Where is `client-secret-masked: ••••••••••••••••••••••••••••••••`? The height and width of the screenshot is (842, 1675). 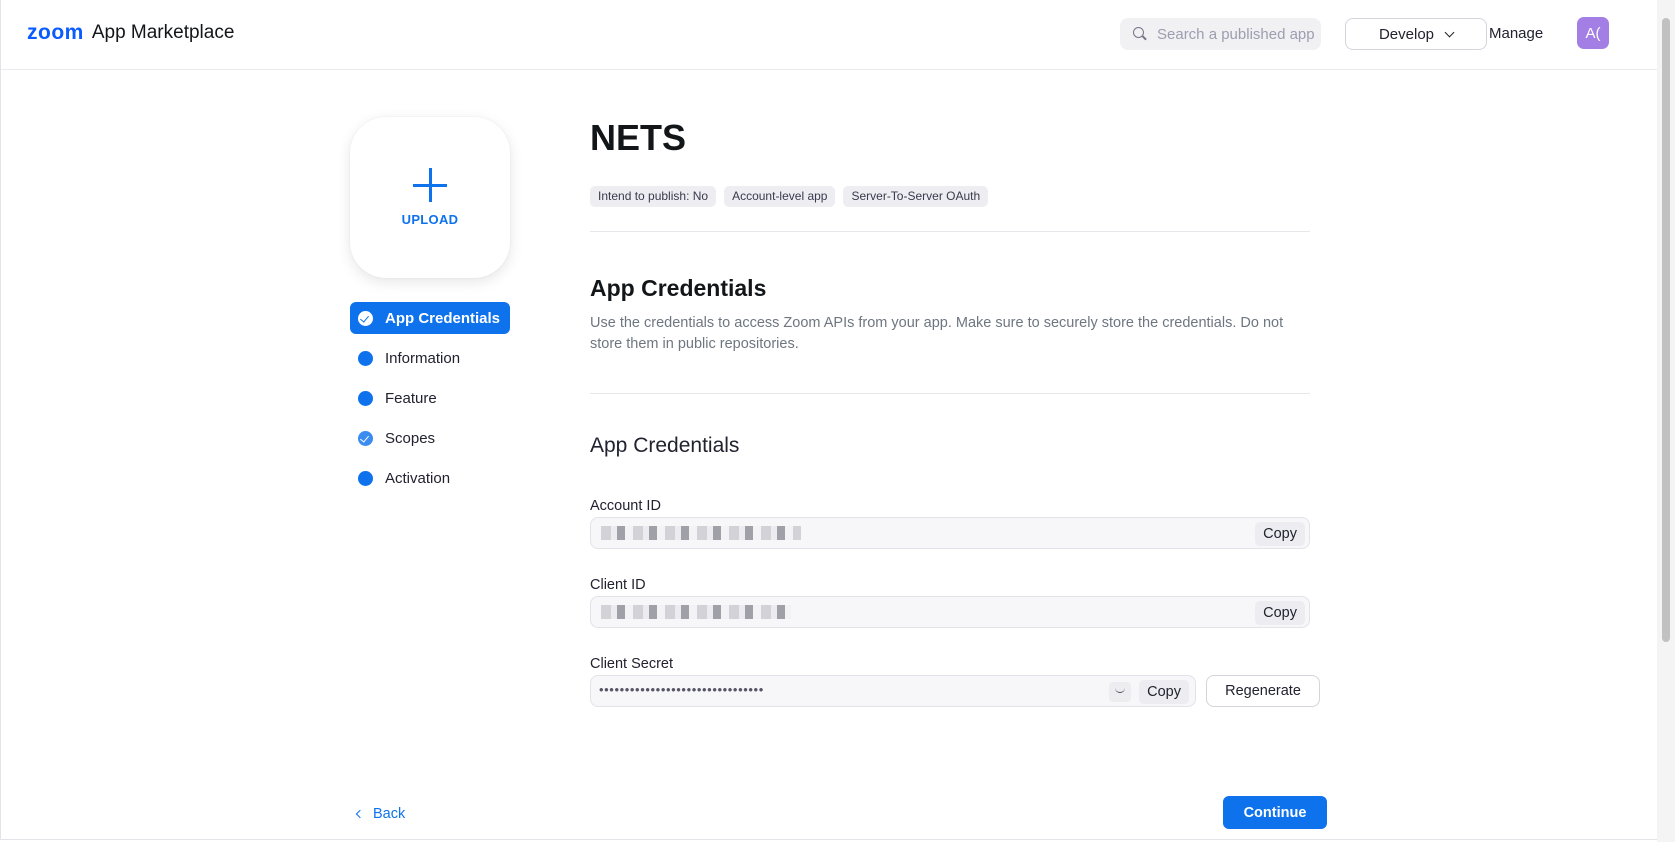
client-secret-masked: •••••••••••••••••••••••••••••••• is located at coordinates (681, 689).